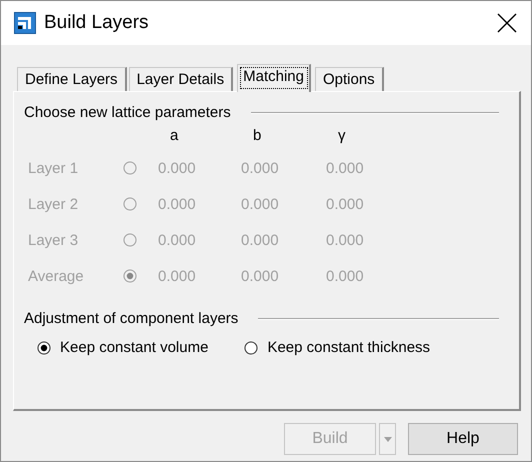 Image resolution: width=532 pixels, height=462 pixels. Describe the element at coordinates (97, 23) in the screenshot. I see `window-title: Build Layers` at that location.